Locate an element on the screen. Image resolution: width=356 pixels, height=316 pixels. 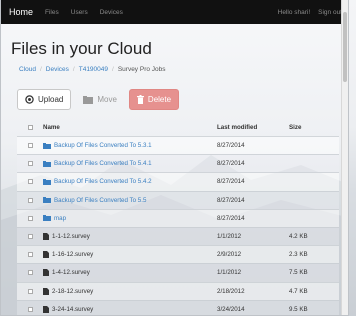
folder-link: Backup Of Files Converted To 5.5 is located at coordinates (100, 200).